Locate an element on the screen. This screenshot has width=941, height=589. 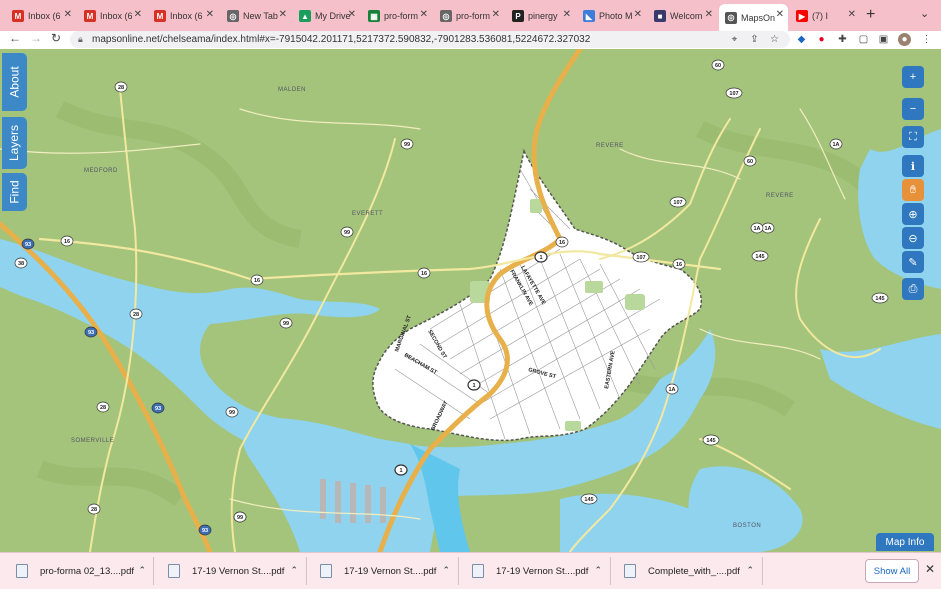
about-side-tab: About is located at coordinates (14, 82).